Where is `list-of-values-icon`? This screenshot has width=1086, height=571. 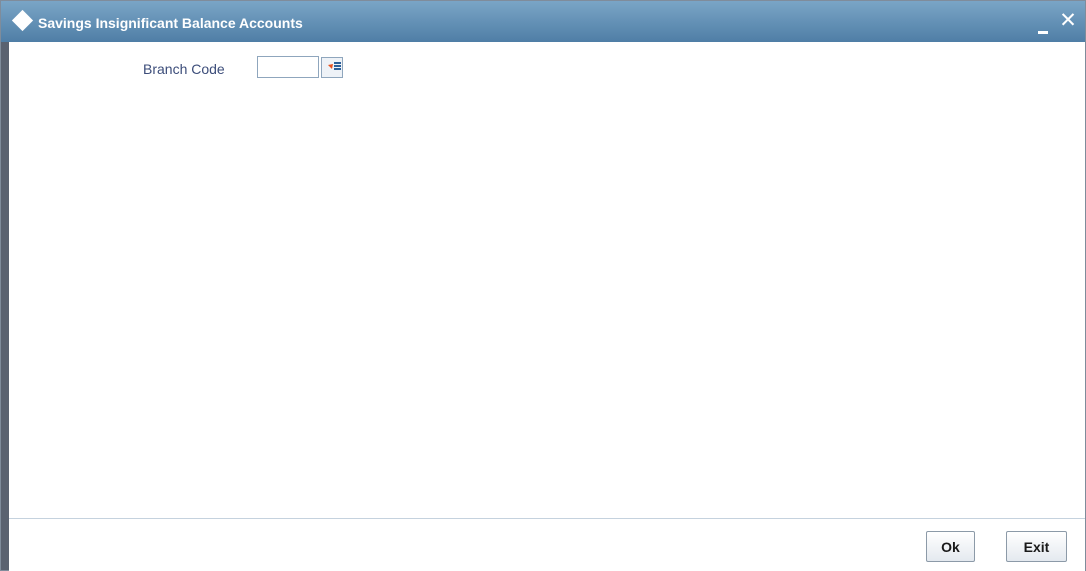 list-of-values-icon is located at coordinates (328, 68).